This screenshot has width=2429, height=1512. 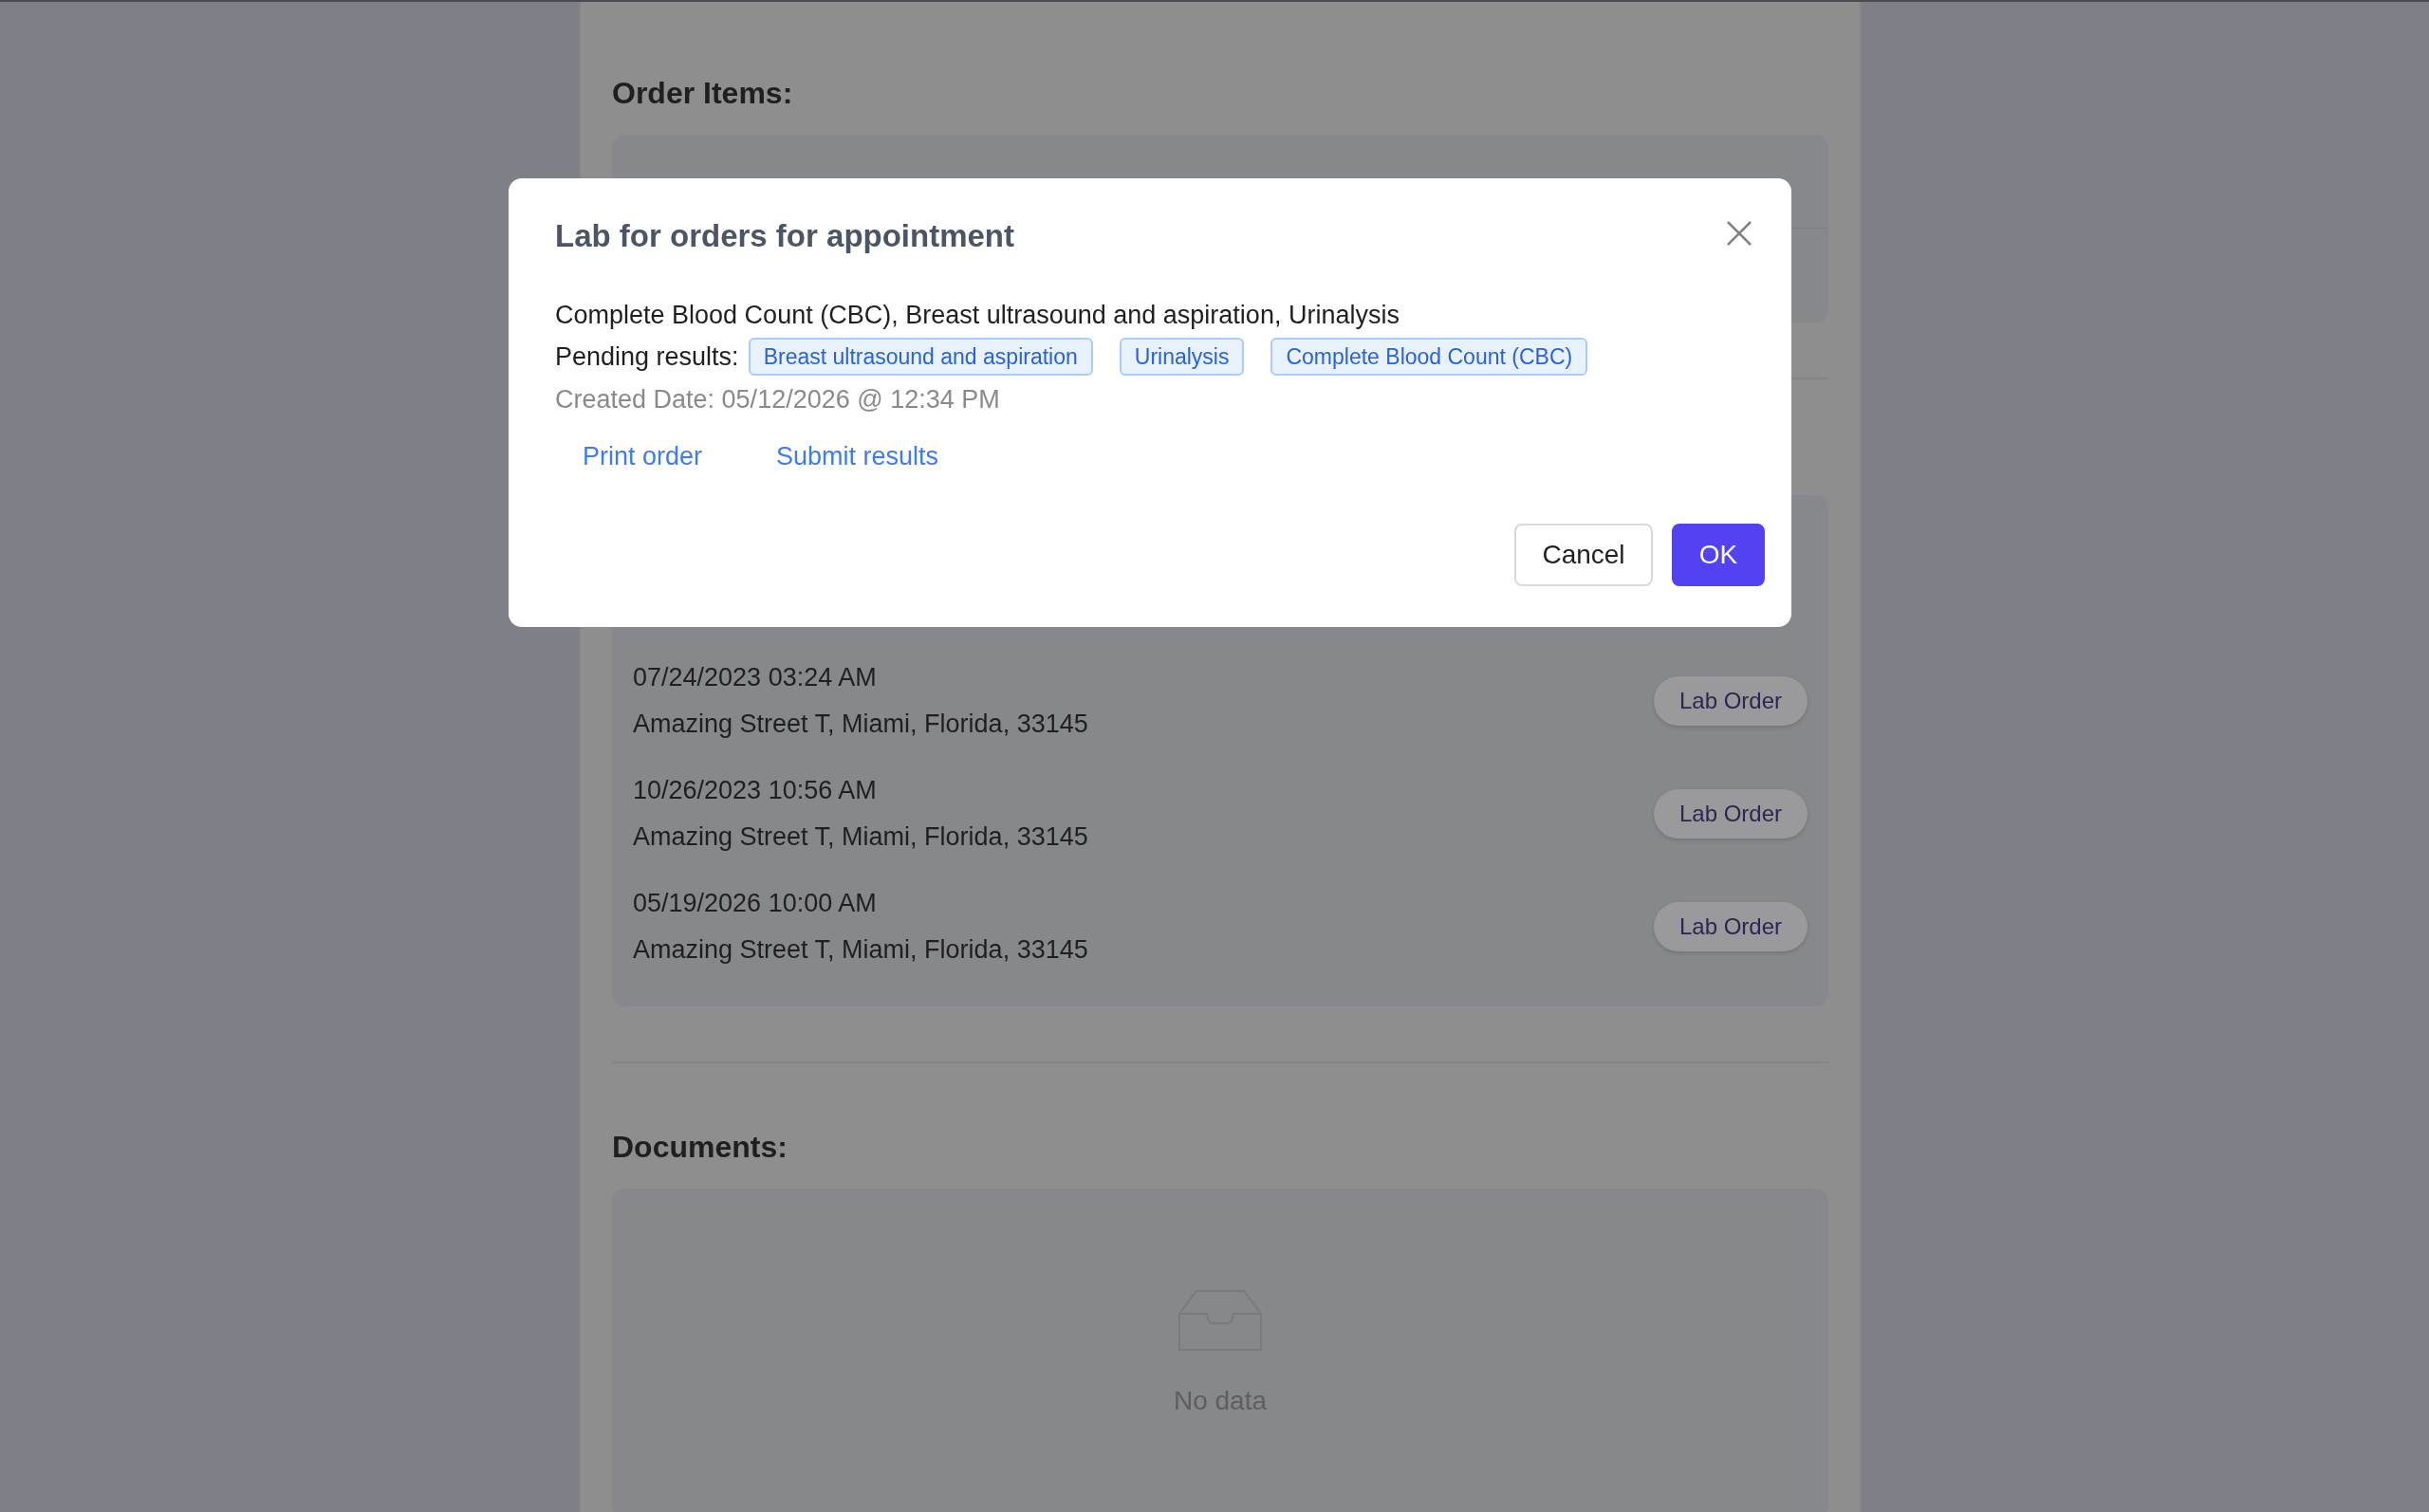 What do you see at coordinates (977, 315) in the screenshot?
I see `ordered-tests-text: Complete Blood Count (CBC), Breast ultrasound and aspiration, Urinalysis` at bounding box center [977, 315].